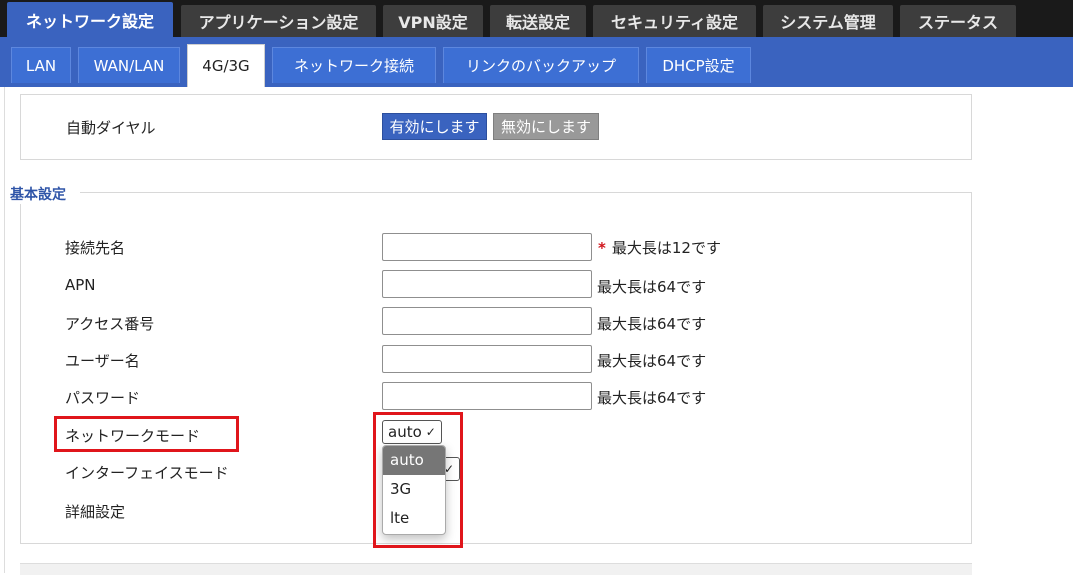  I want to click on subtab-dhcp-settings: DHCP設定, so click(698, 65).